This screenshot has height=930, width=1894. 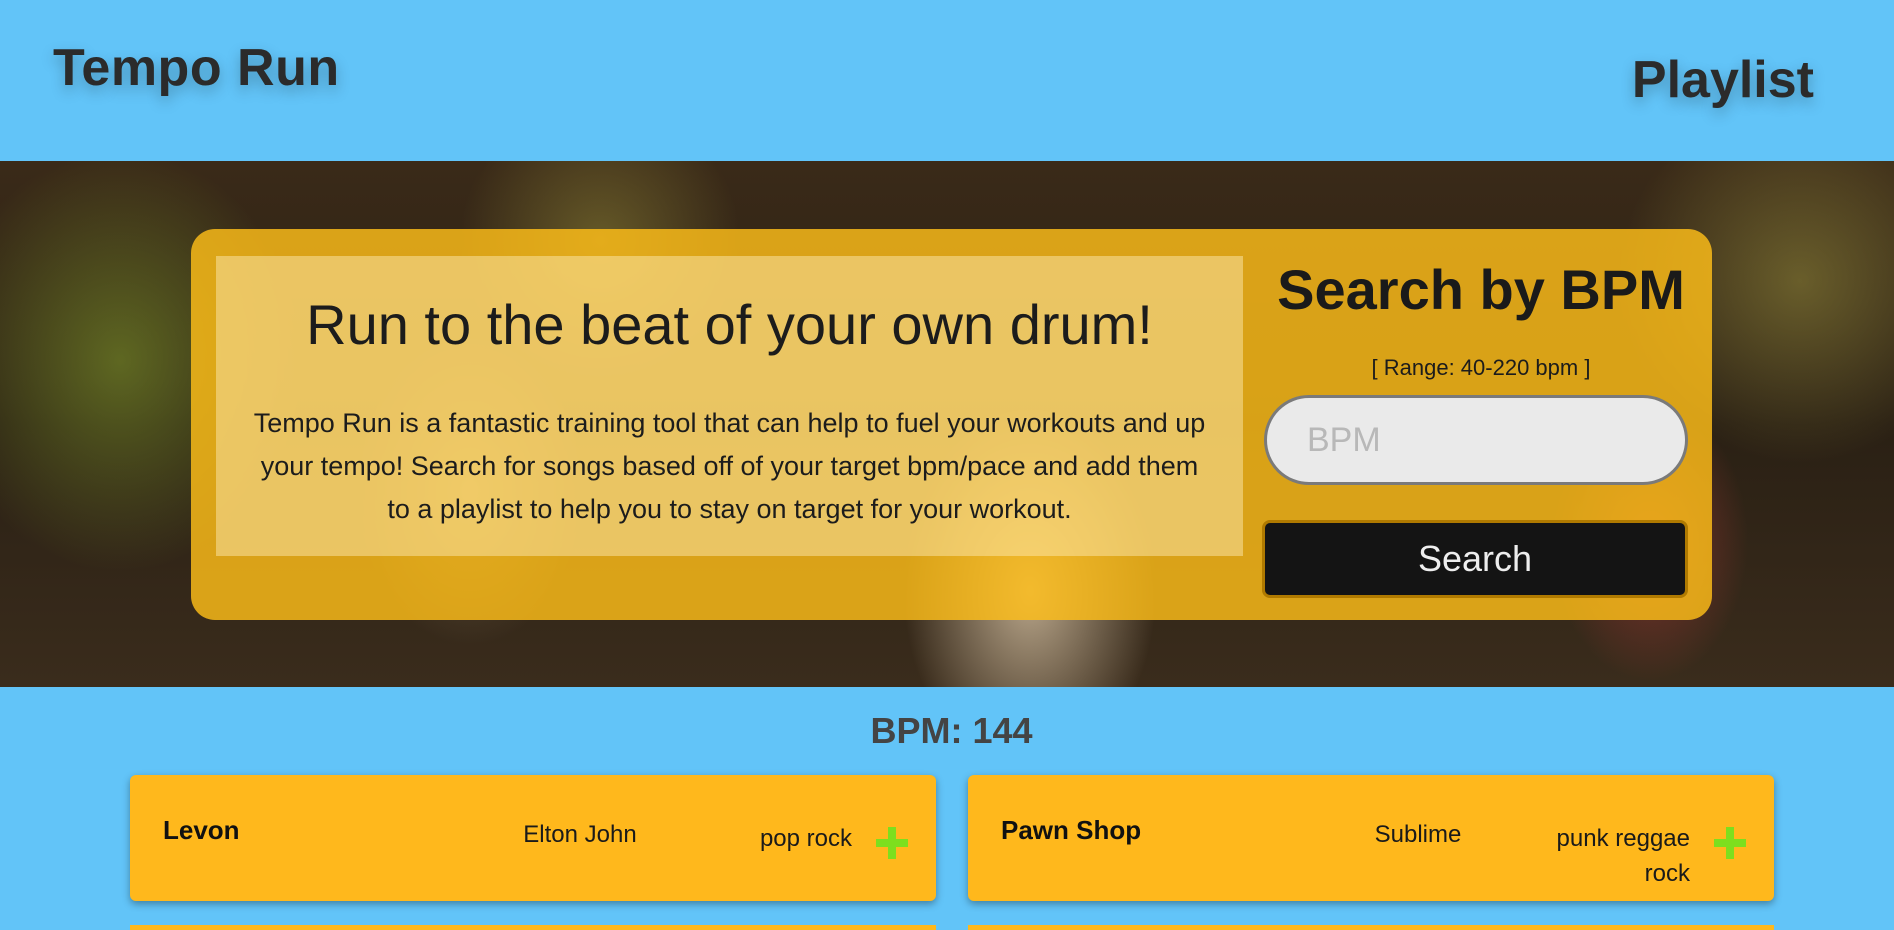 I want to click on search-title: Search by BPM, so click(x=1481, y=289).